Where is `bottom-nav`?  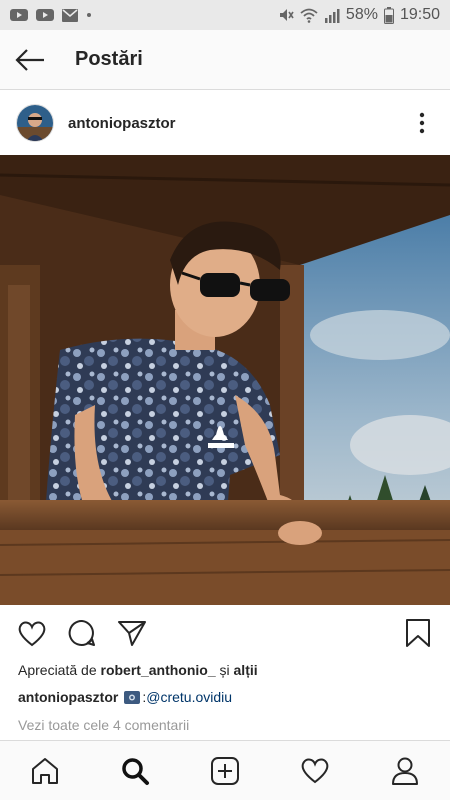
bottom-nav is located at coordinates (225, 770).